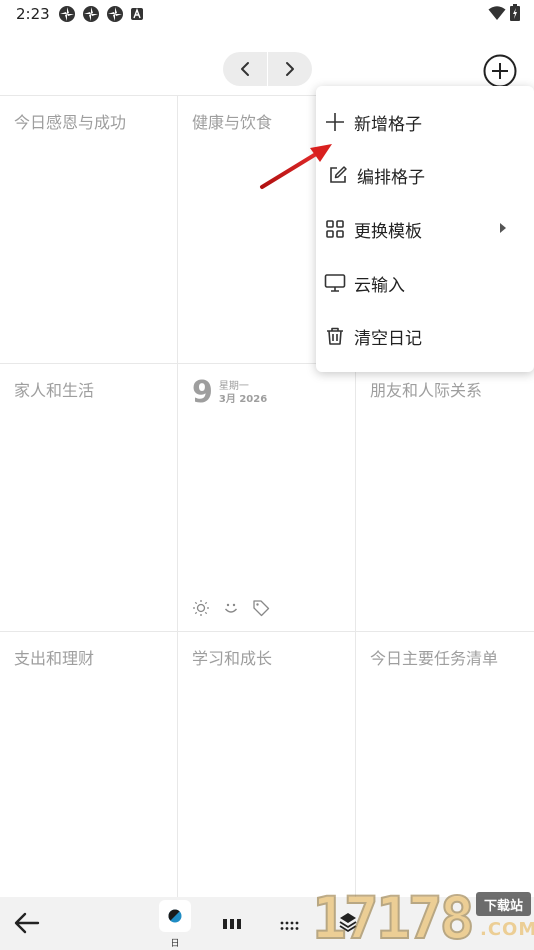  Describe the element at coordinates (515, 12) in the screenshot. I see `battery-charging-icon` at that location.